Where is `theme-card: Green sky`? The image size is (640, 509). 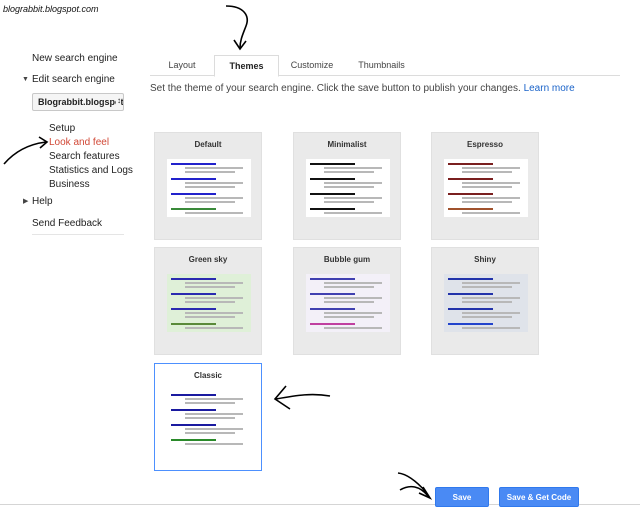 theme-card: Green sky is located at coordinates (208, 301).